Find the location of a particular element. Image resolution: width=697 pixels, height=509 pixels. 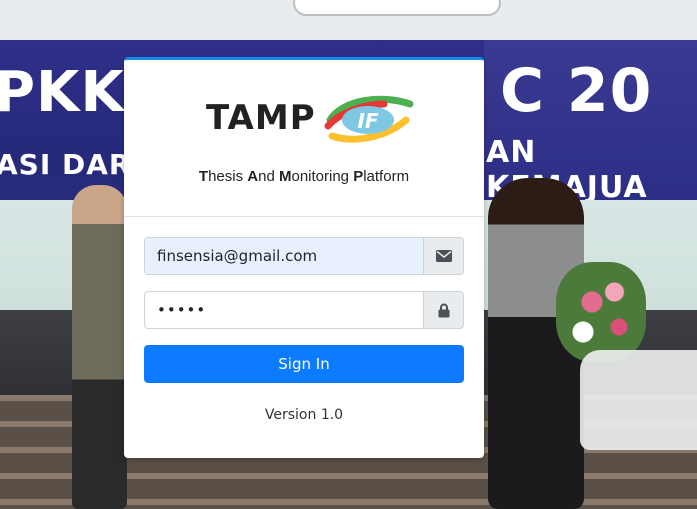

brand: TAMP IF is located at coordinates (311, 118).